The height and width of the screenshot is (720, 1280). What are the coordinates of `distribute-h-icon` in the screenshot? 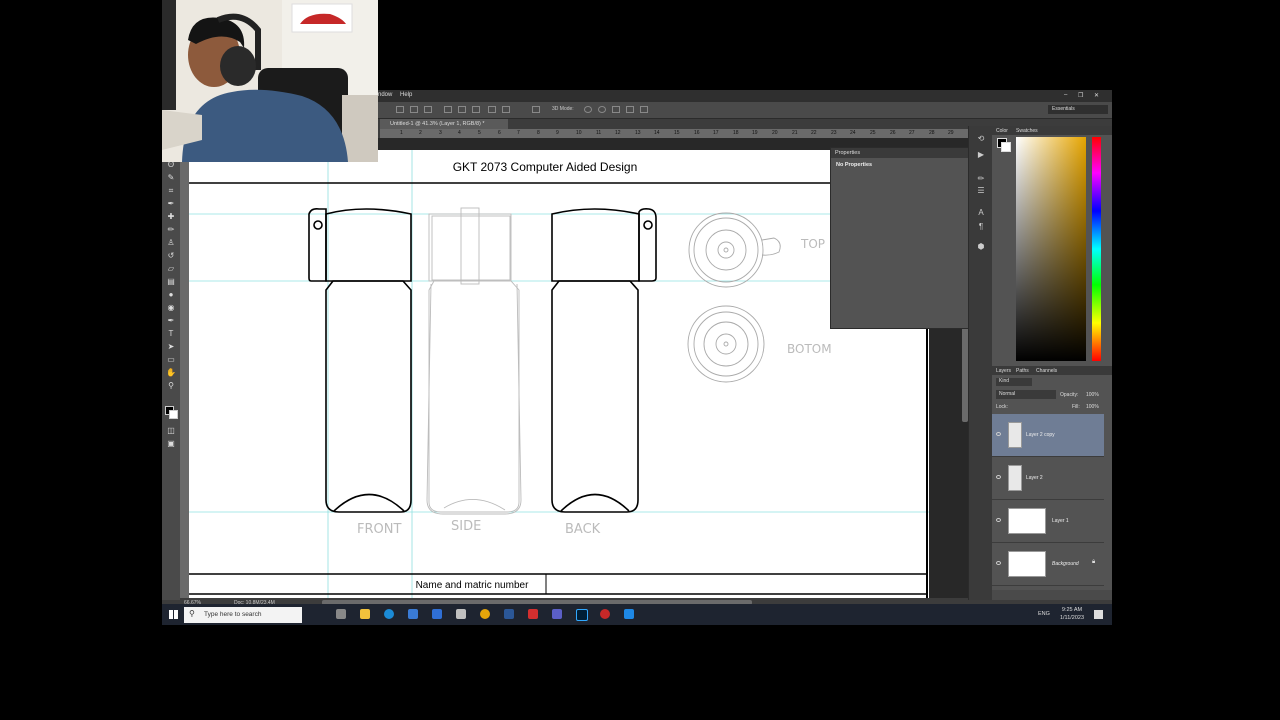 It's located at (506, 109).